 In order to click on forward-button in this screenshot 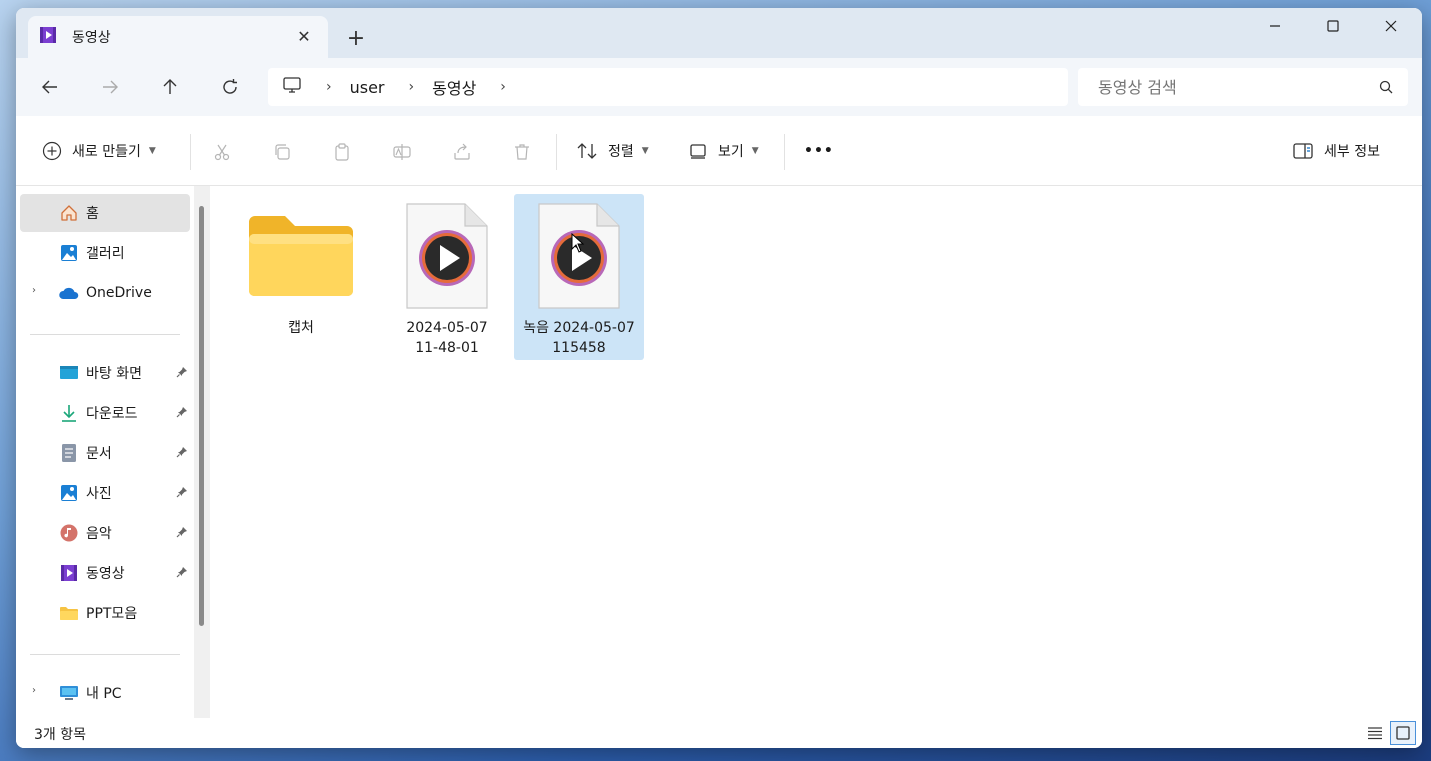, I will do `click(110, 87)`.